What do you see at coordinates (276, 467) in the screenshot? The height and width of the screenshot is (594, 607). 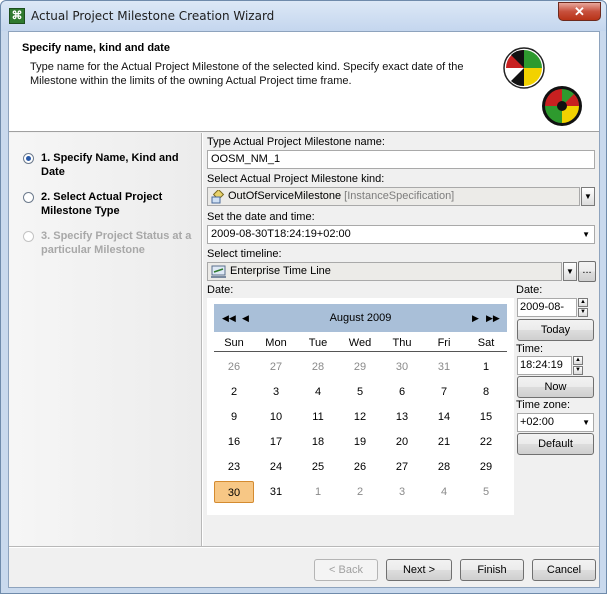 I see `calendar-day: 24` at bounding box center [276, 467].